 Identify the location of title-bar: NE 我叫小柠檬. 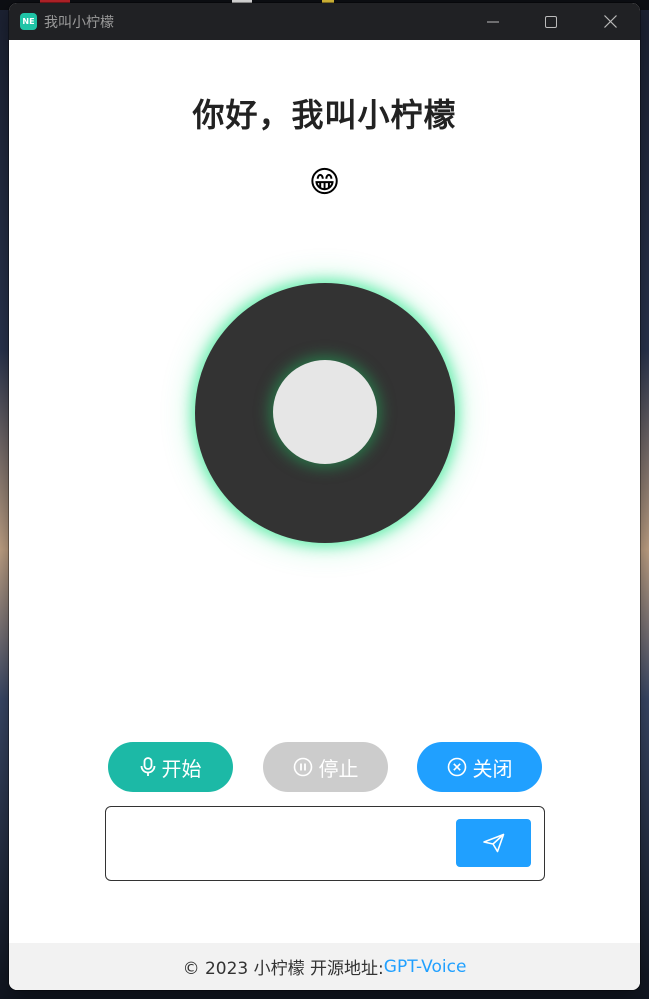
(324, 21).